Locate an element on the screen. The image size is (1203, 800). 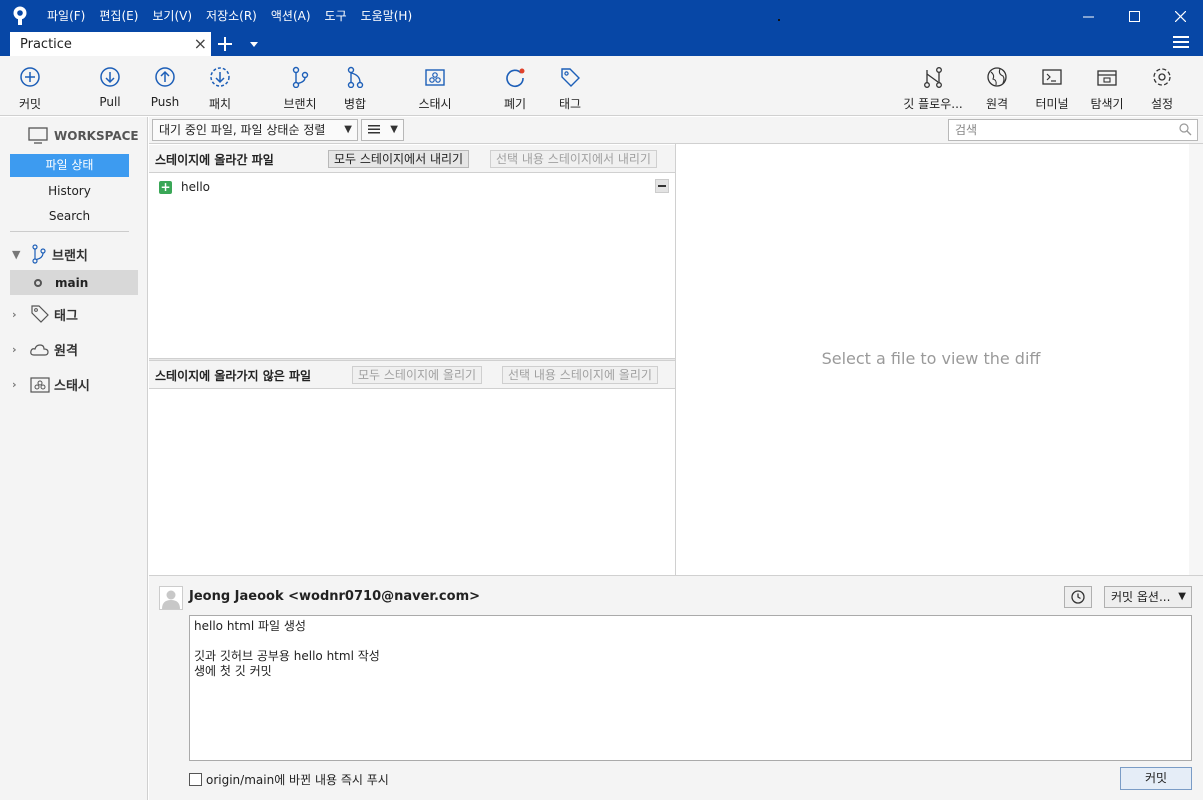
push-checkbox is located at coordinates (195, 779).